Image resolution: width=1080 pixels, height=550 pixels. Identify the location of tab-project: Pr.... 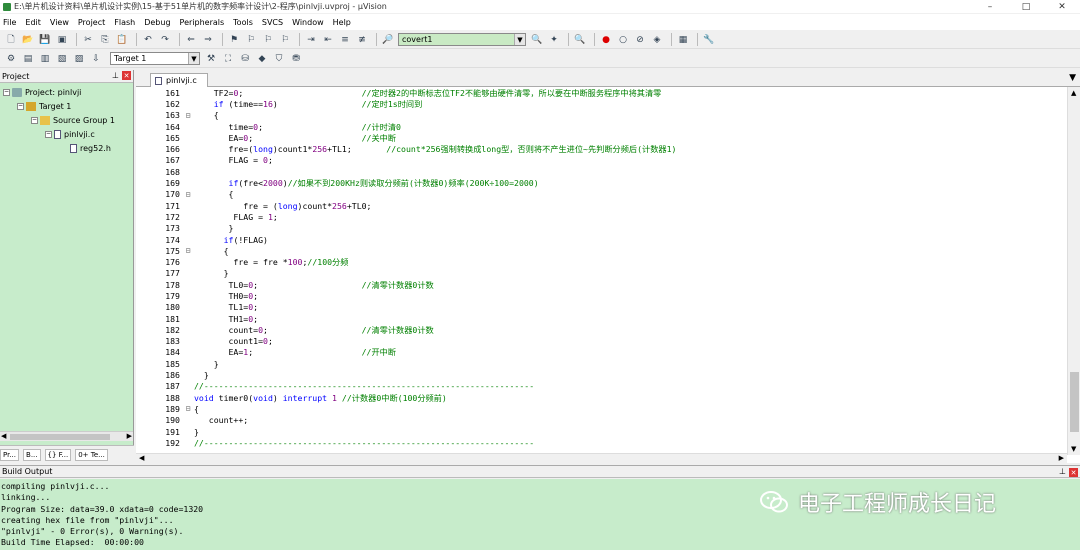
(10, 454).